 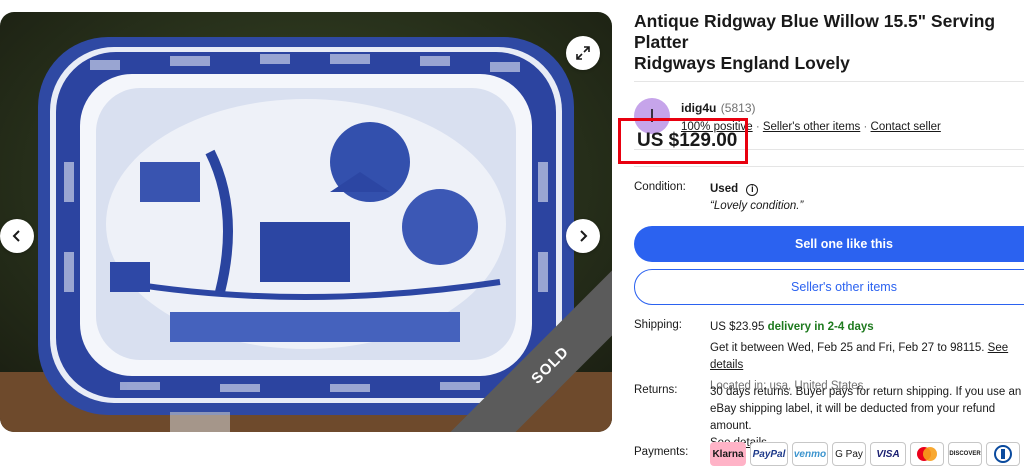 What do you see at coordinates (698, 108) in the screenshot?
I see `seller-name: idig4u` at bounding box center [698, 108].